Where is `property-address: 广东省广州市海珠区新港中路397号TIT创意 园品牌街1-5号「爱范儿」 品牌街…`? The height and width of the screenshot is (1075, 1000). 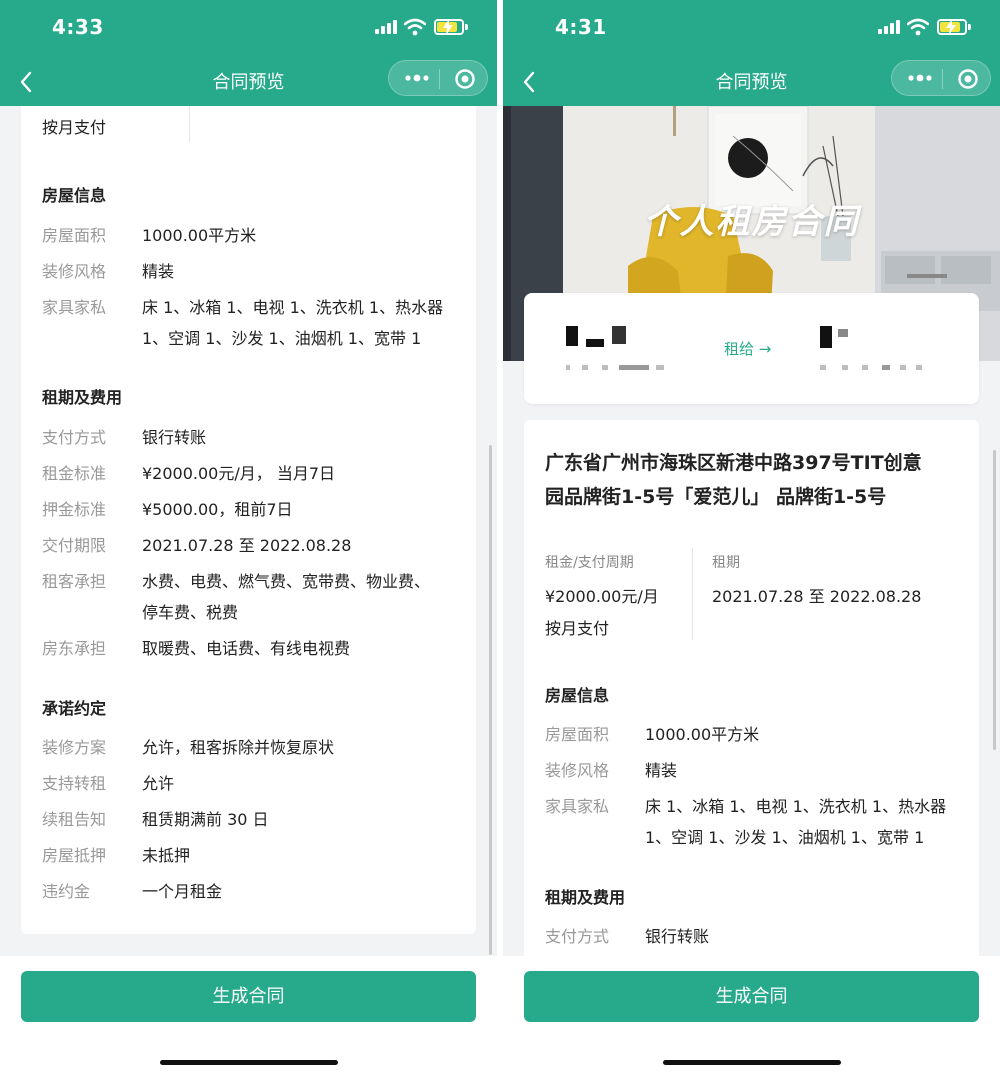 property-address: 广东省广州市海珠区新港中路397号TIT创意 园品牌街1-5号「爱范儿」 品牌街… is located at coordinates (733, 480).